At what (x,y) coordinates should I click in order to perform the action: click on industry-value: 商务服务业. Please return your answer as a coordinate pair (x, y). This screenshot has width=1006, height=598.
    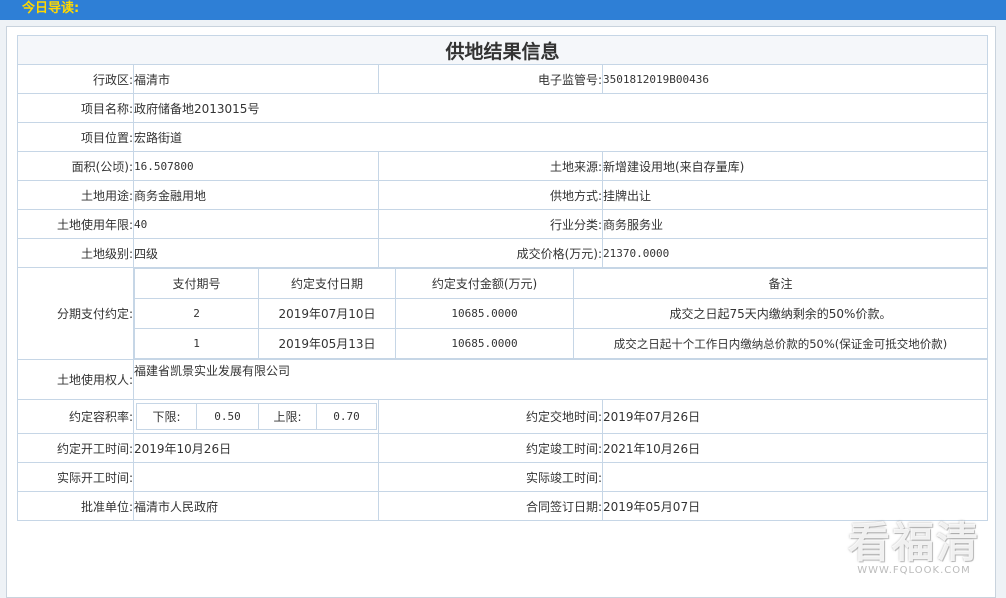
    Looking at the image, I should click on (795, 224).